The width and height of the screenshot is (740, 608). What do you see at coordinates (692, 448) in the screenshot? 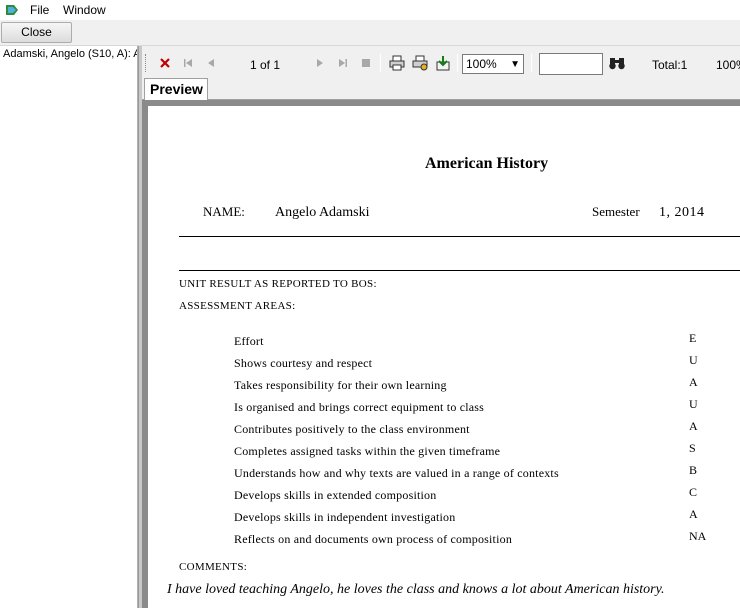
I see `assessment-grade: S` at bounding box center [692, 448].